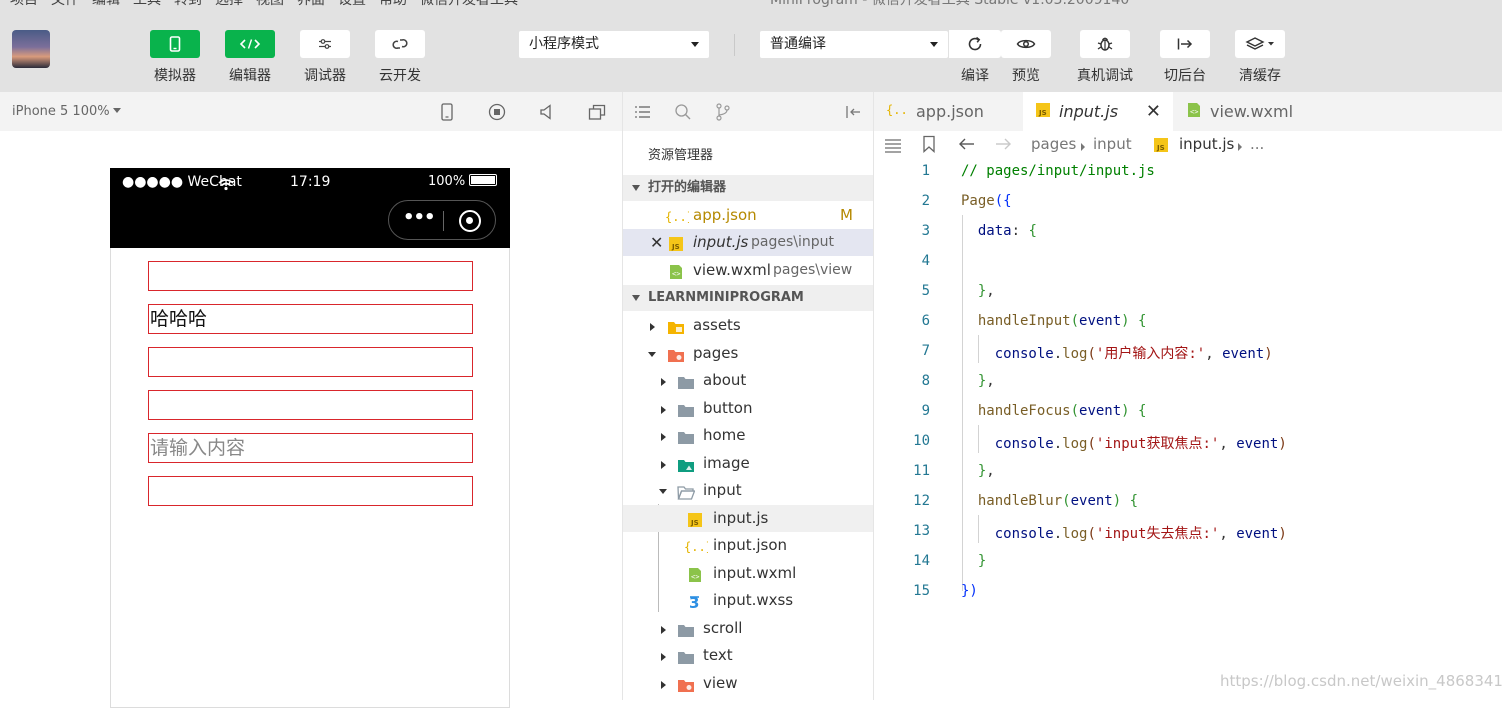 Image resolution: width=1502 pixels, height=708 pixels. Describe the element at coordinates (469, 4) in the screenshot. I see `menu-devtools: 微信开发者工具` at that location.